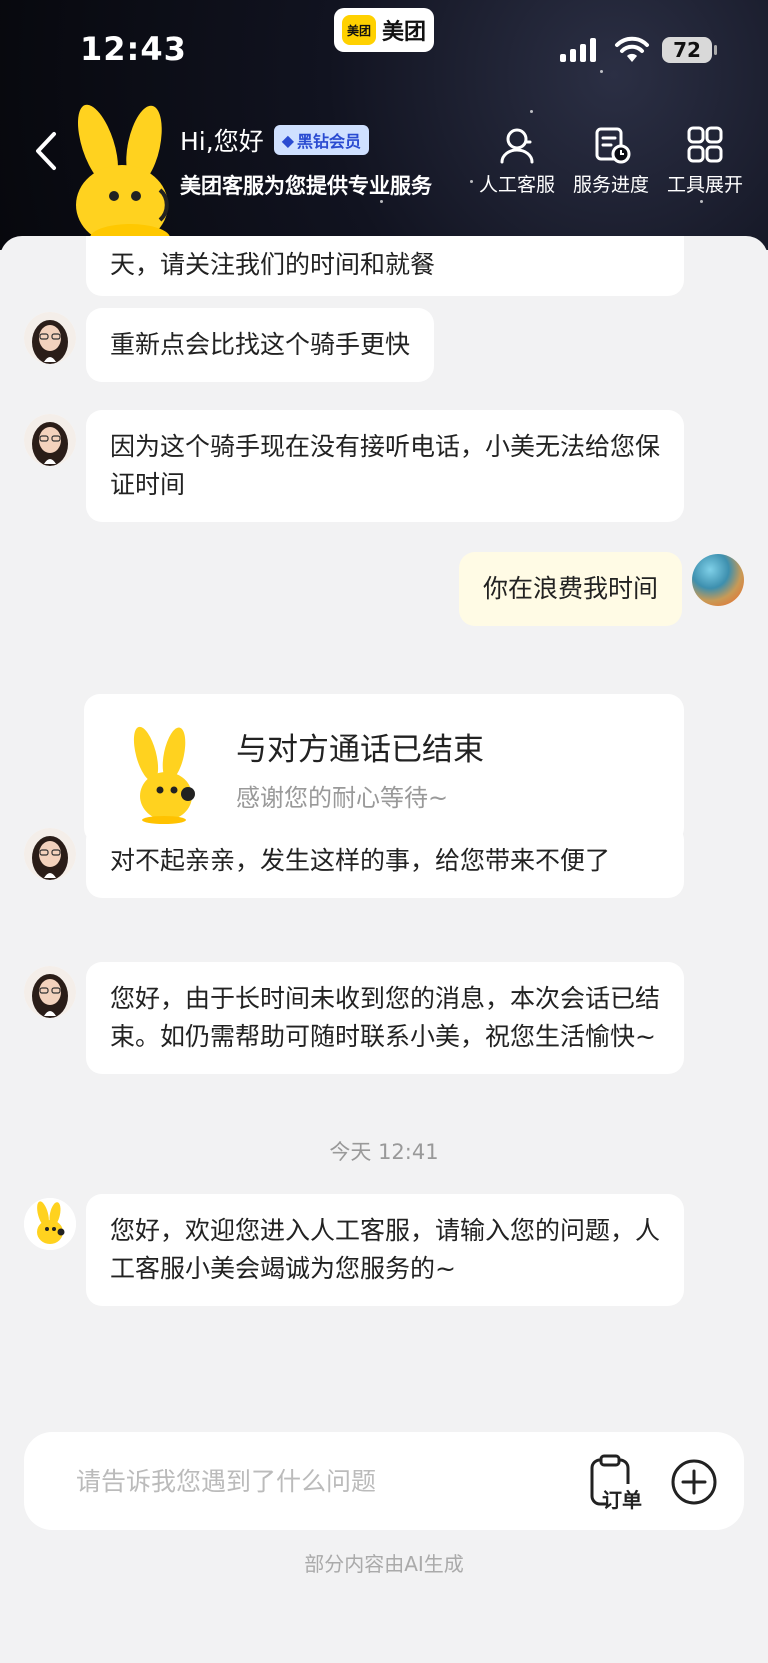 This screenshot has height=1663, width=768. I want to click on progress-icon, so click(613, 145).